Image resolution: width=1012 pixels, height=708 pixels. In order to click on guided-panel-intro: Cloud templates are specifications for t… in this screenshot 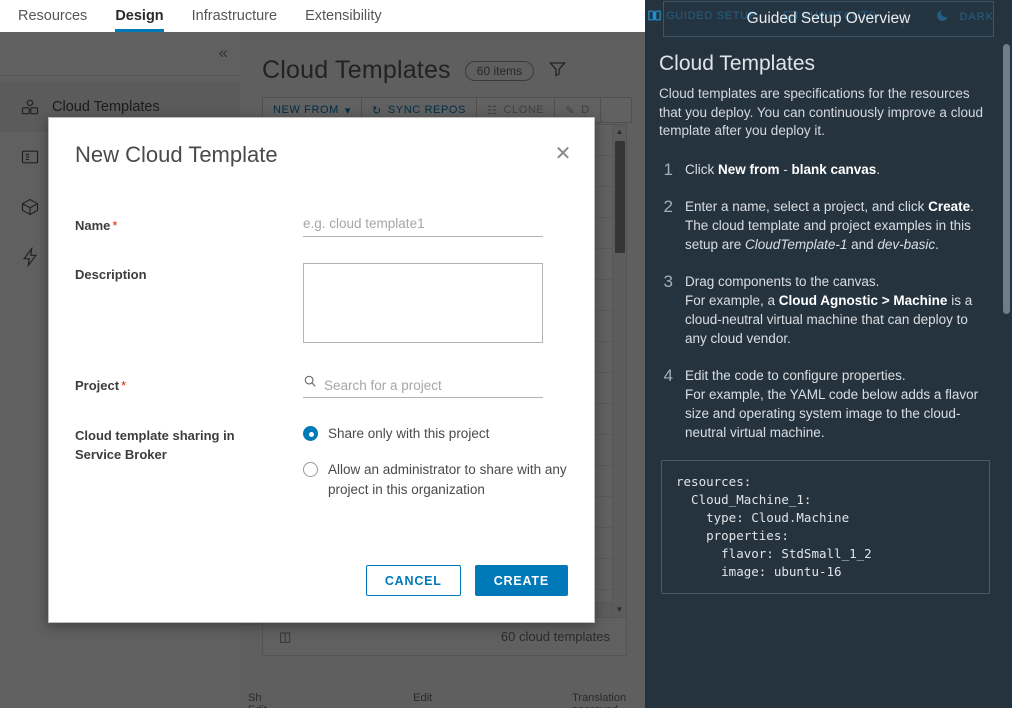, I will do `click(821, 112)`.